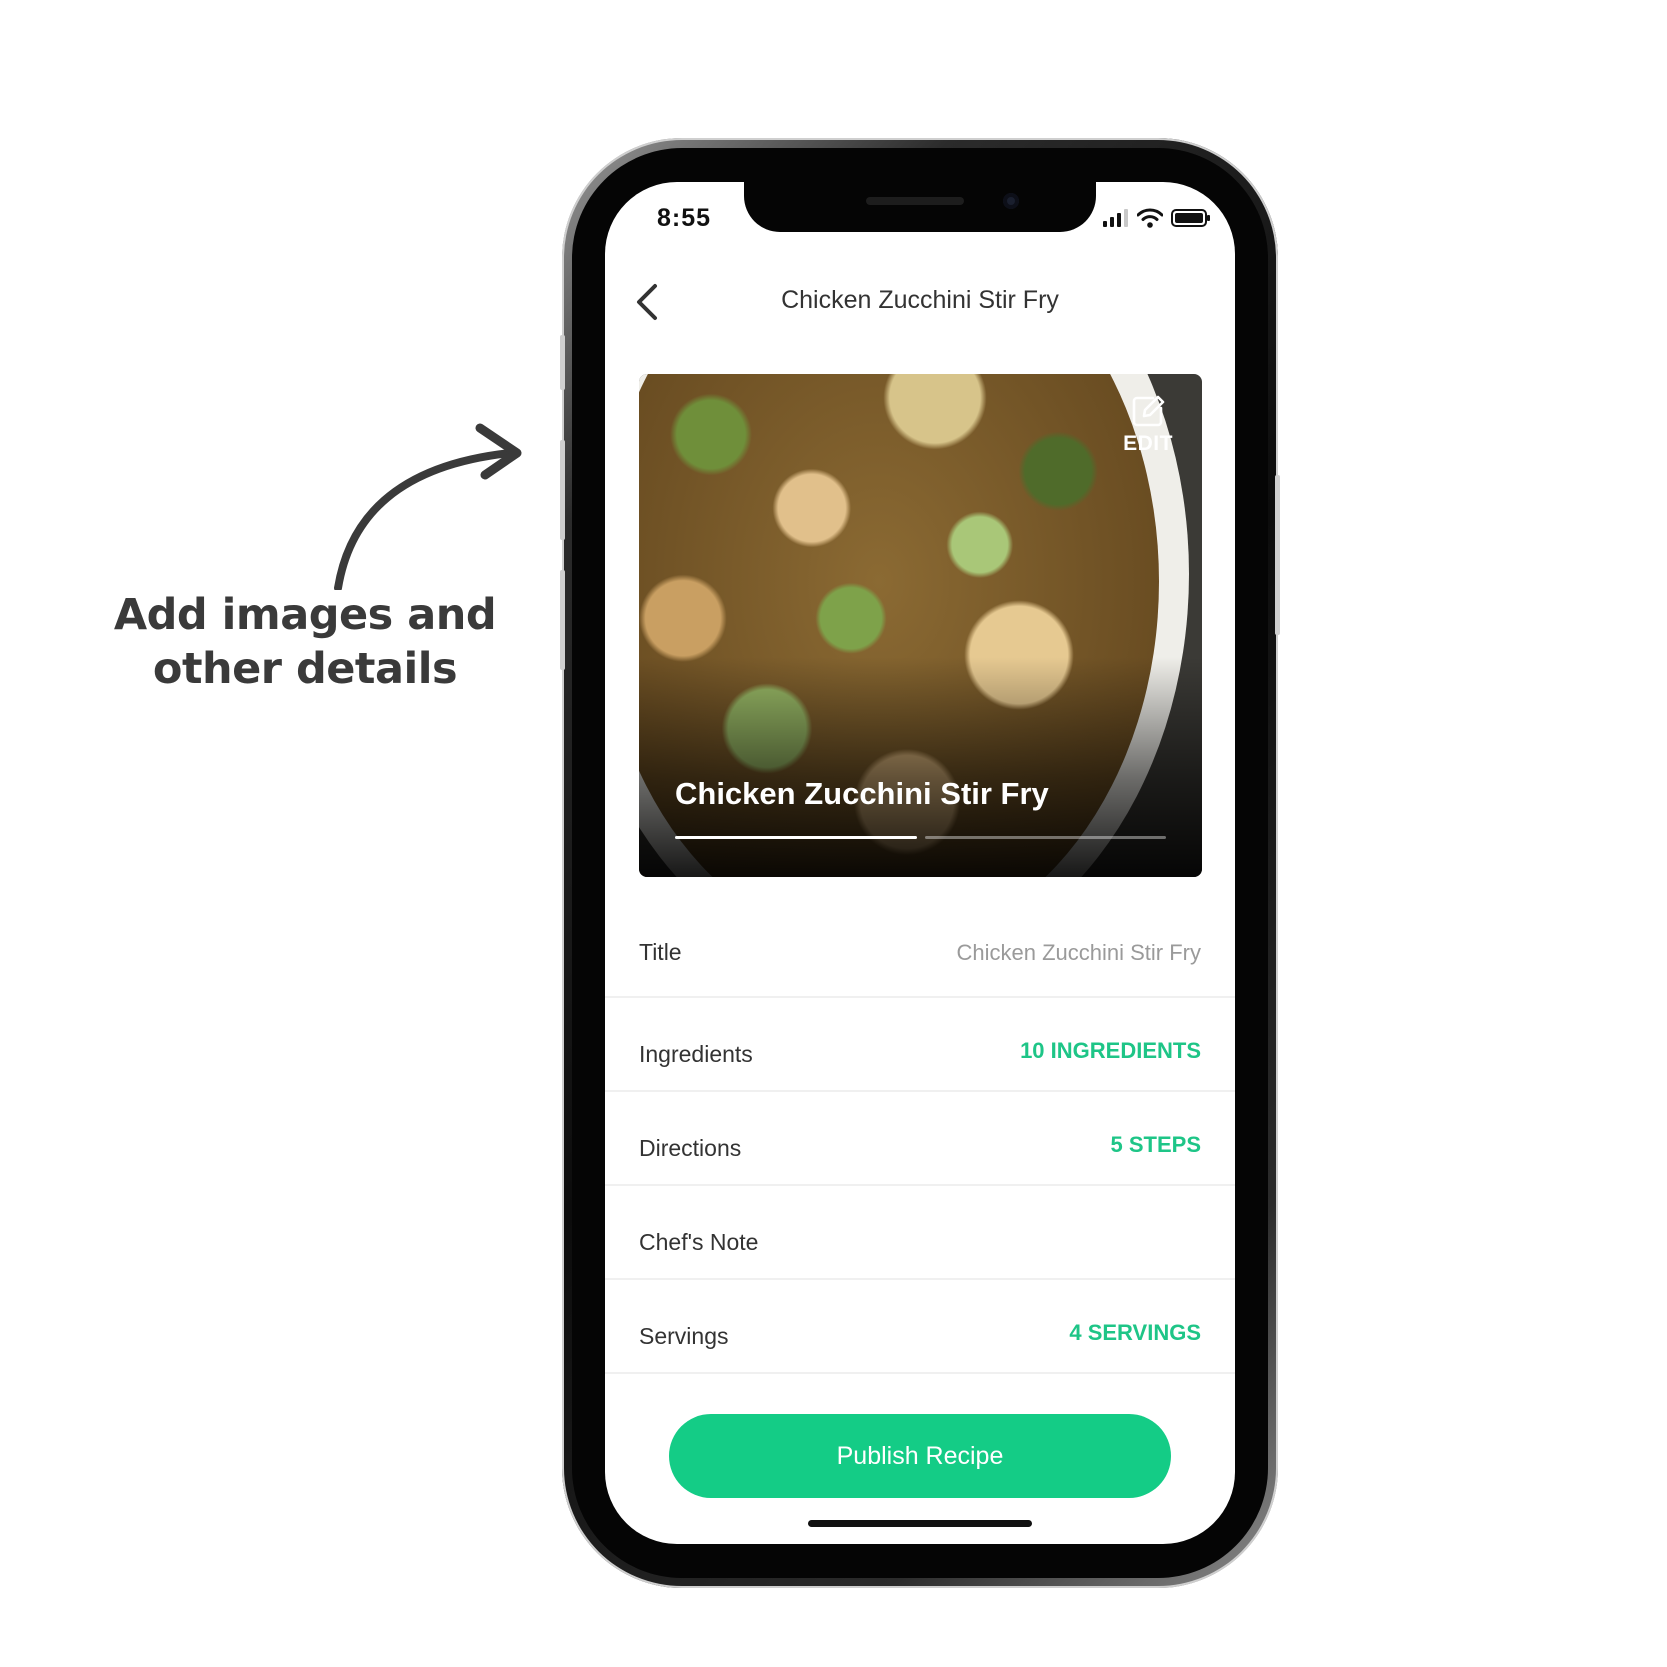 The height and width of the screenshot is (1667, 1667). What do you see at coordinates (920, 1523) in the screenshot?
I see `home-indicator` at bounding box center [920, 1523].